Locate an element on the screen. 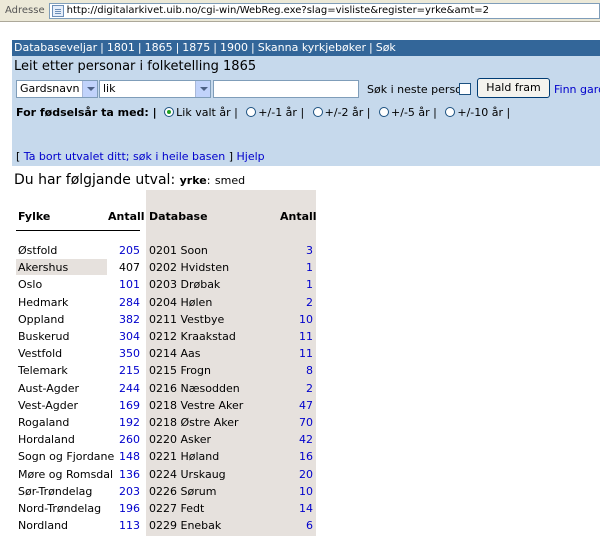  database-row: 0202 Hvidsten 1 is located at coordinates (160, 267).